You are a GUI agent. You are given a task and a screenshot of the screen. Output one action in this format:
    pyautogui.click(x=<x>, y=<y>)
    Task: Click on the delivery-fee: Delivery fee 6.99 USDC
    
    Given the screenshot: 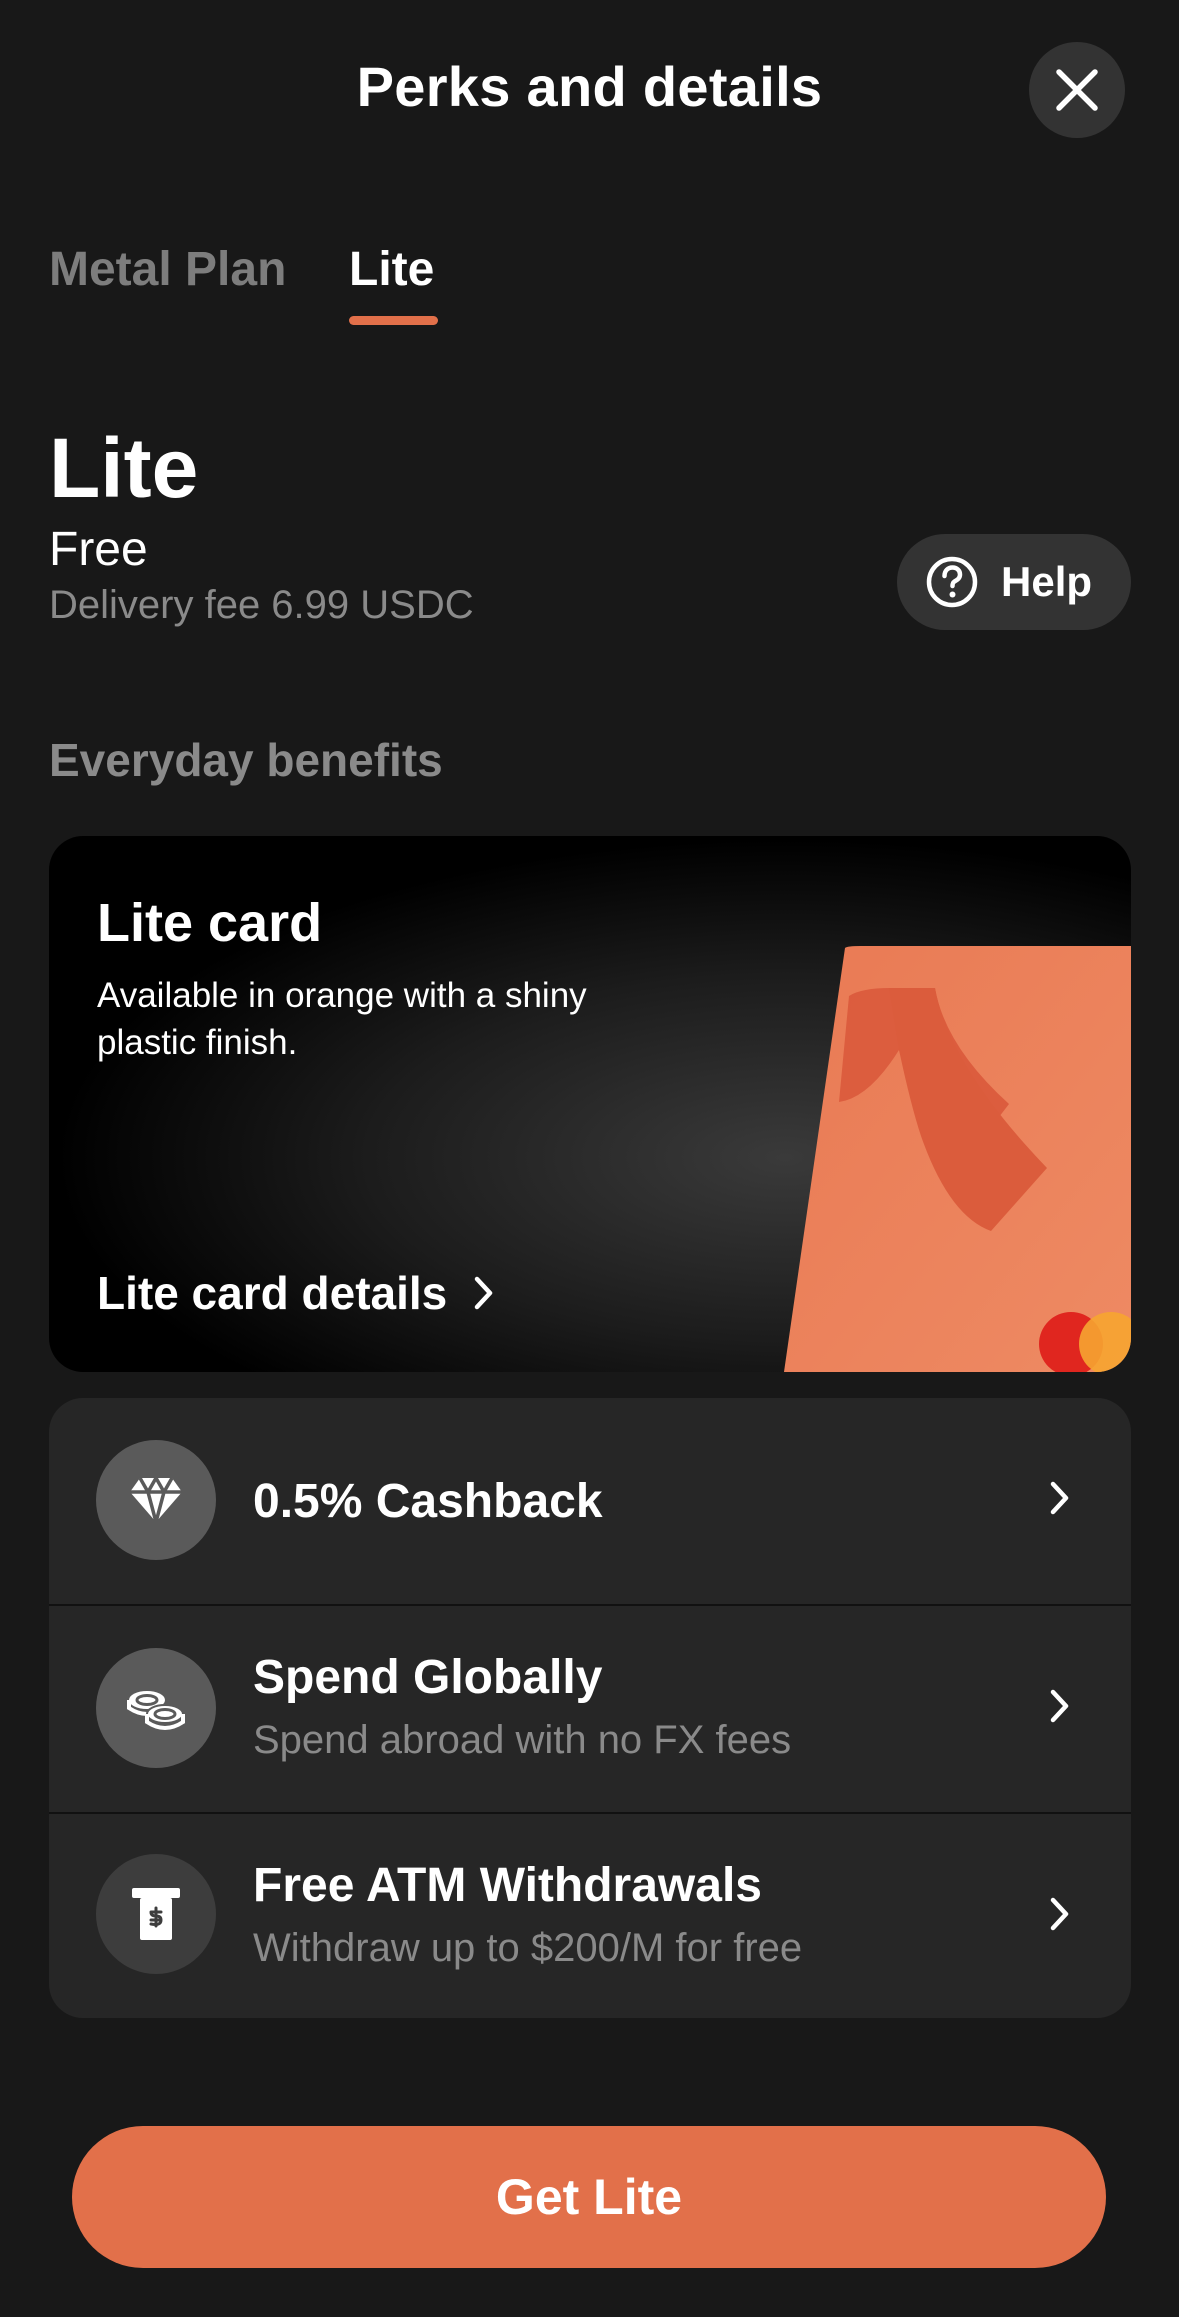 What is the action you would take?
    pyautogui.click(x=261, y=605)
    